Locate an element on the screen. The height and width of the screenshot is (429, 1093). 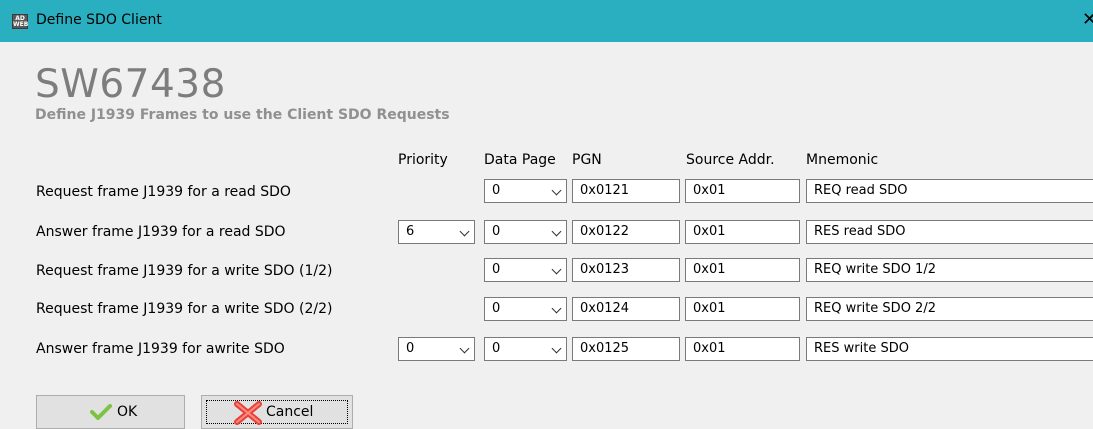
column-header-priority: Priority is located at coordinates (423, 160).